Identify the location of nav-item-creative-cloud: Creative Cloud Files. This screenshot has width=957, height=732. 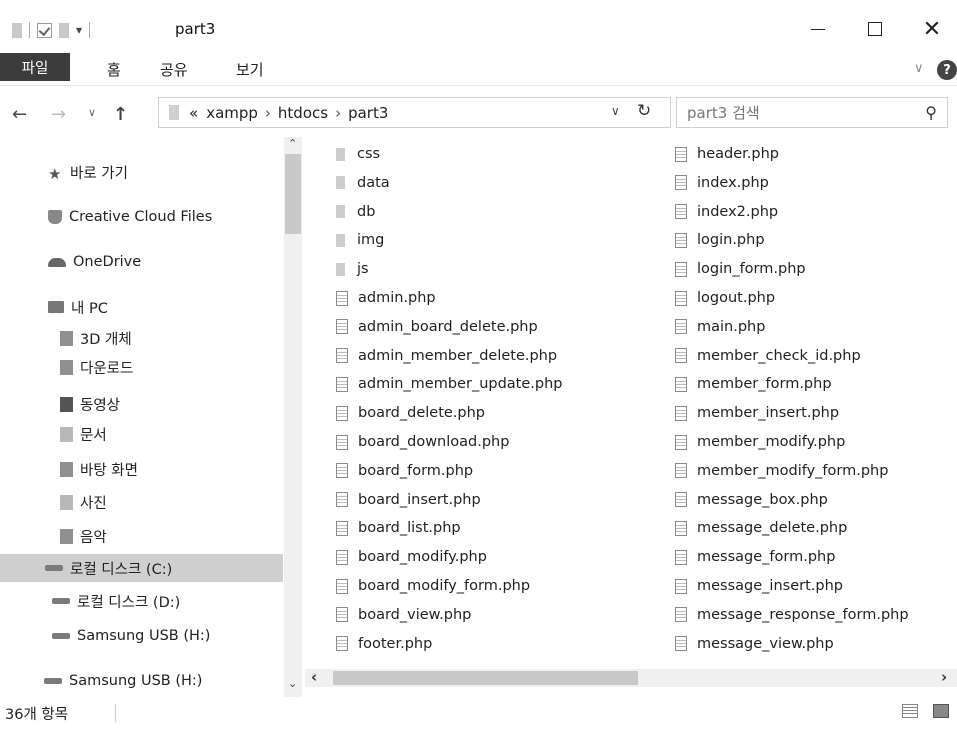
(130, 217).